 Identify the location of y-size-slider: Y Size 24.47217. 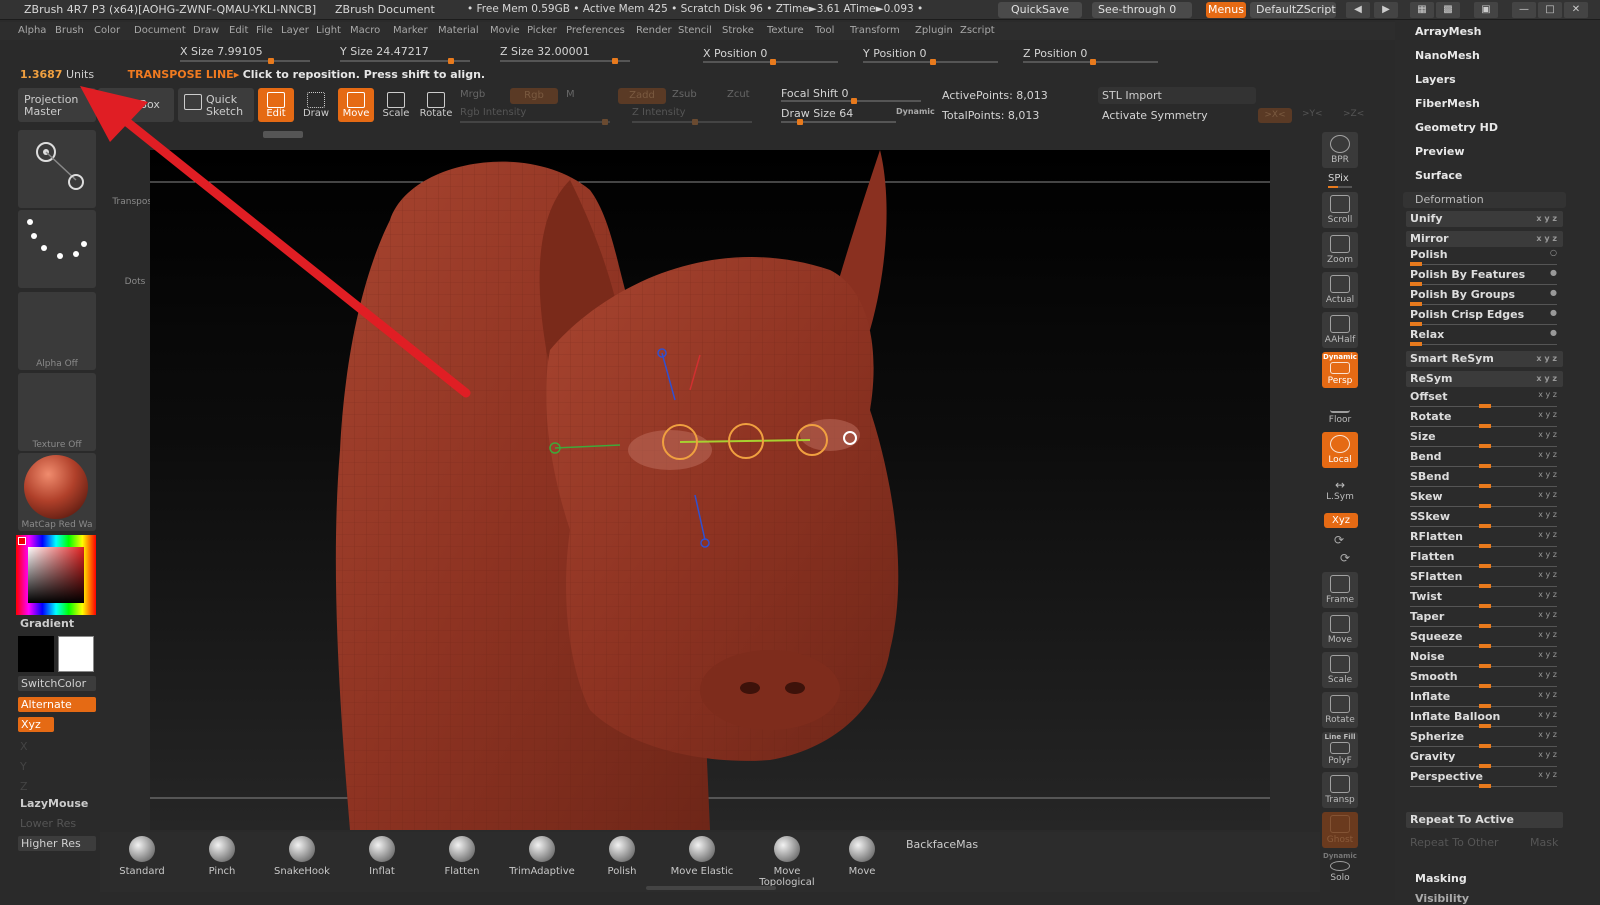
(384, 51).